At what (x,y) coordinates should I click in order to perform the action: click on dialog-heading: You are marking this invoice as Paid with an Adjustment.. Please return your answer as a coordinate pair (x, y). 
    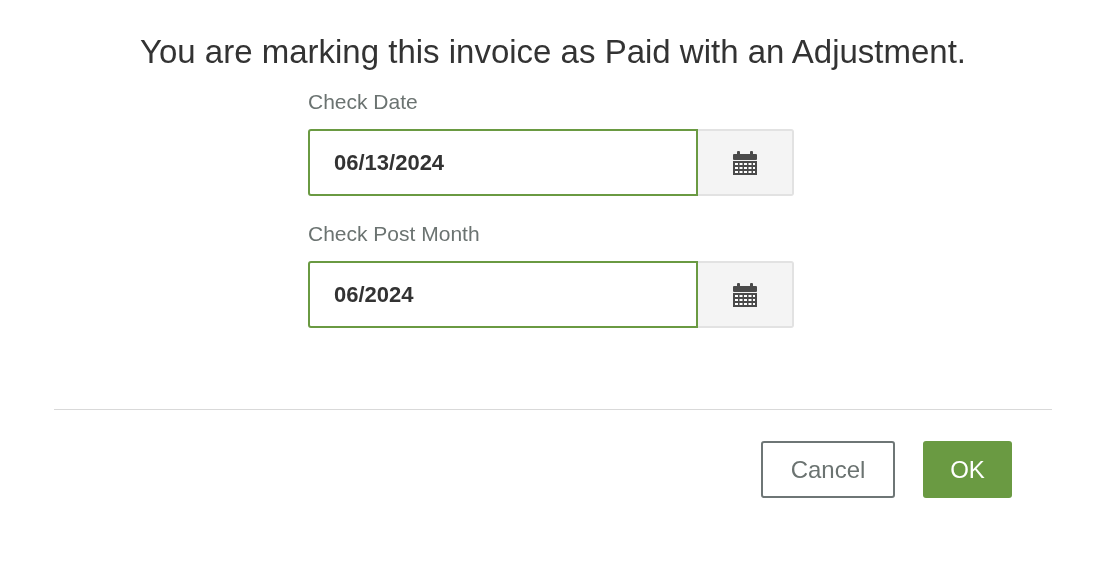
    Looking at the image, I should click on (553, 52).